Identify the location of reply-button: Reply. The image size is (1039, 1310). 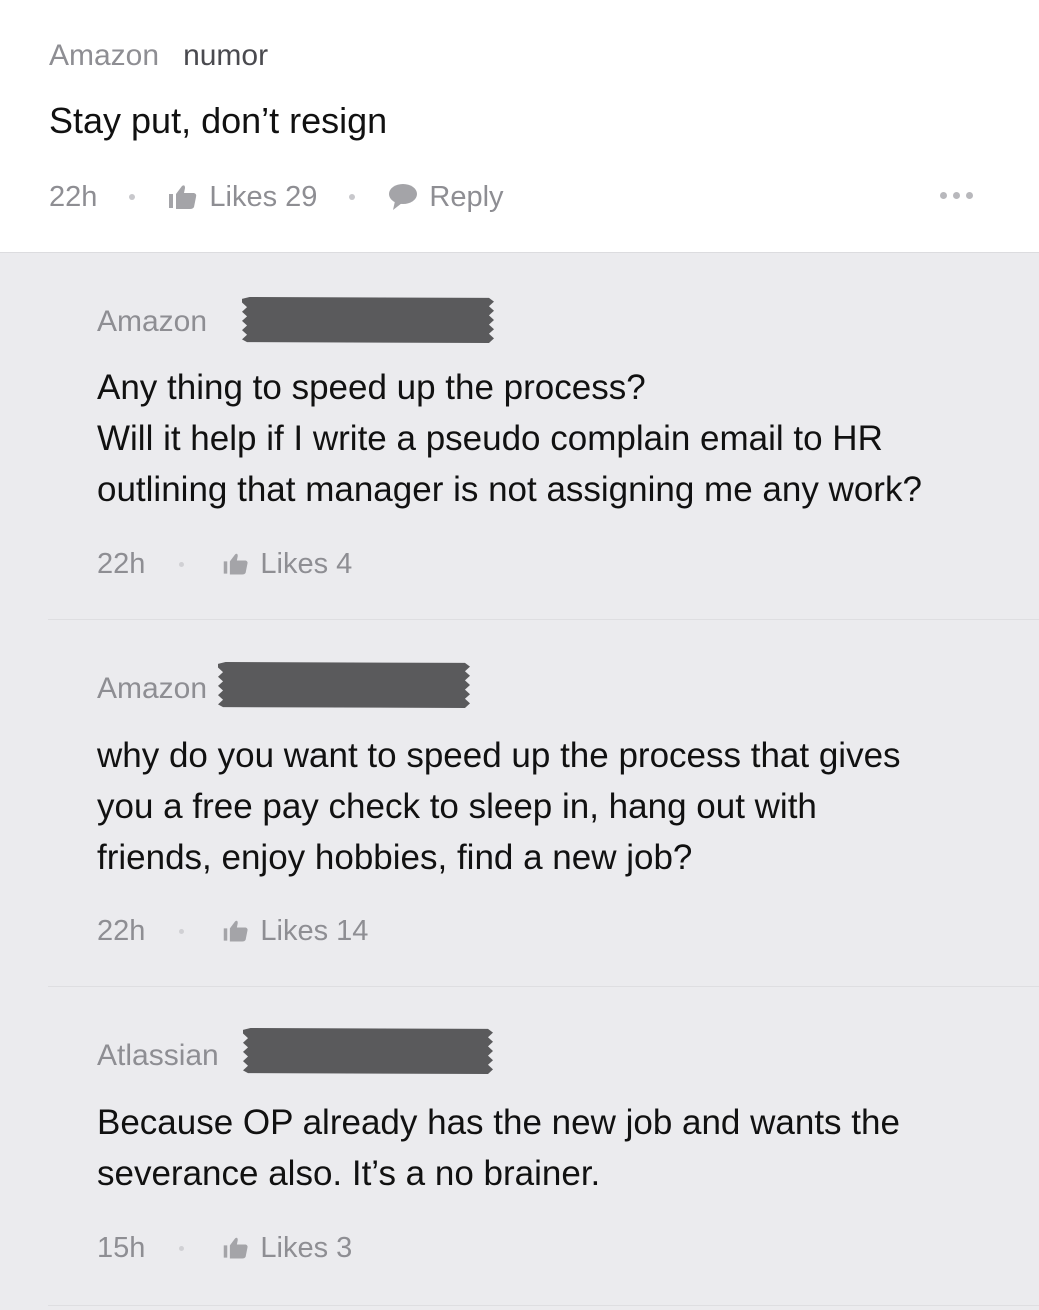
(445, 197).